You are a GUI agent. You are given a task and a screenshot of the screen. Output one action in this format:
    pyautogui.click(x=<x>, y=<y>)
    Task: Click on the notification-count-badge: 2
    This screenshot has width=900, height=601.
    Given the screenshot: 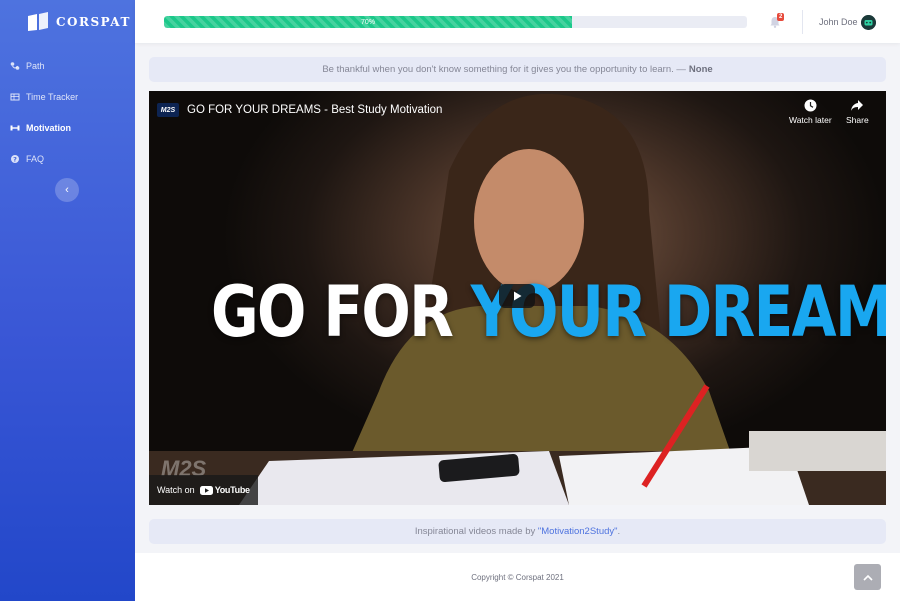 What is the action you would take?
    pyautogui.click(x=781, y=17)
    